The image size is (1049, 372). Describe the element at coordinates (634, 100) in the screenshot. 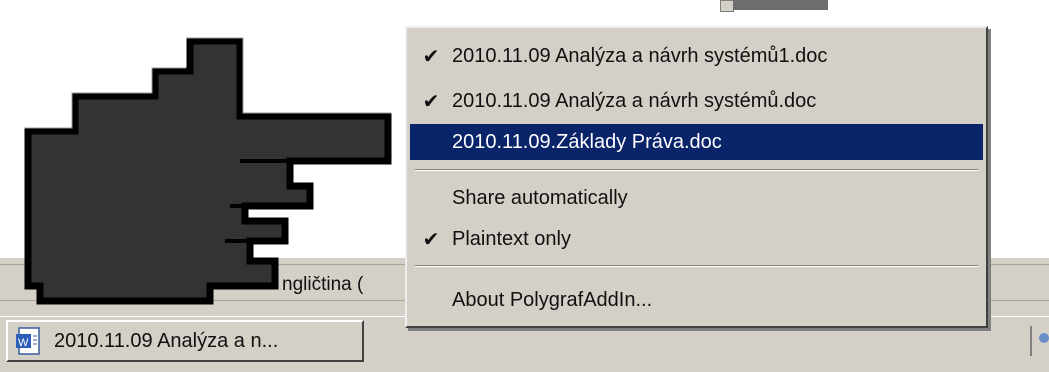

I see `menu-item-label: 2010.11.09 Analýza a návrh systémů.doc` at that location.